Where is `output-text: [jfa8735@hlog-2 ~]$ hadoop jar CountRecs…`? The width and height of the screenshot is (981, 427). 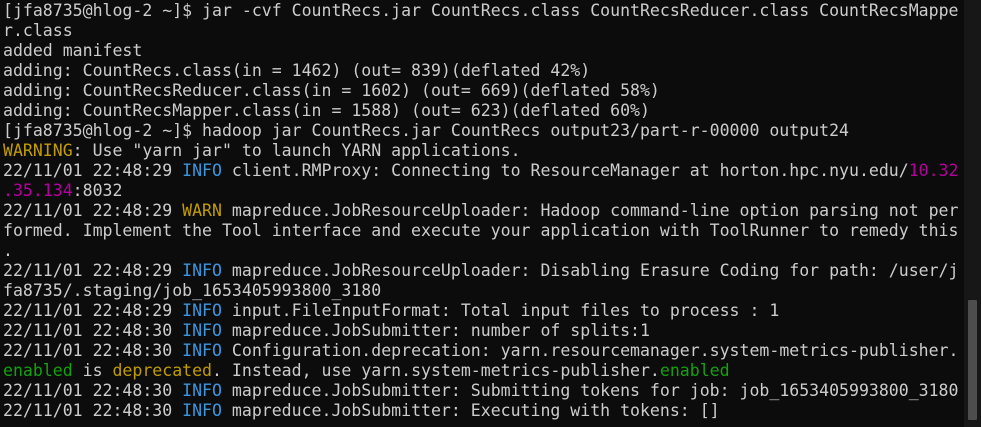
output-text: [jfa8735@hlog-2 ~]$ hadoop jar CountRecs… is located at coordinates (426, 130).